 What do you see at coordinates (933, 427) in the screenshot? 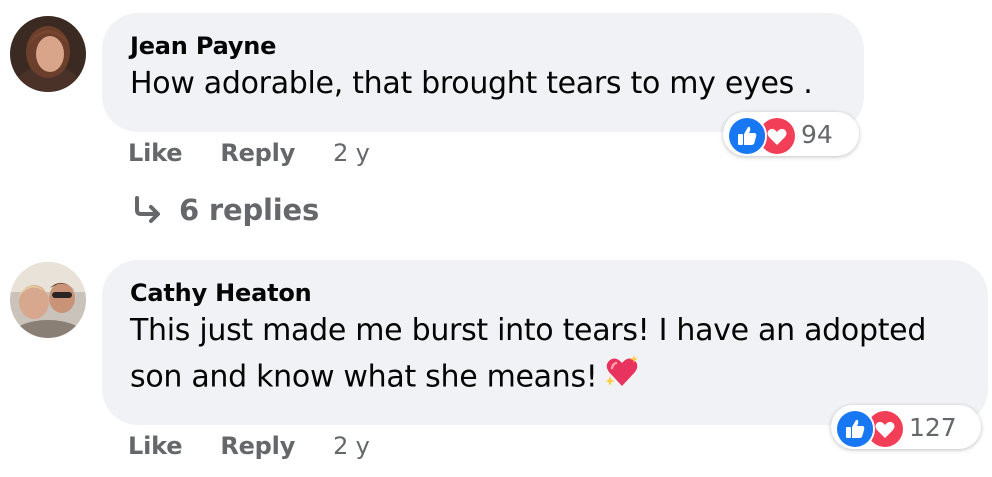
I see `reaction-count: 127` at bounding box center [933, 427].